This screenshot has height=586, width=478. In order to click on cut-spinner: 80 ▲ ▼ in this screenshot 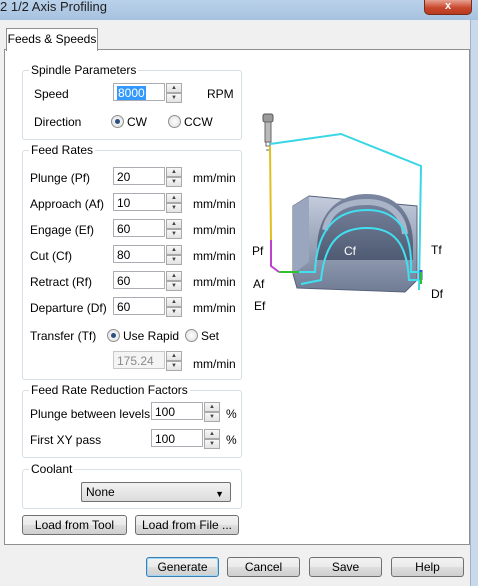, I will do `click(148, 255)`.